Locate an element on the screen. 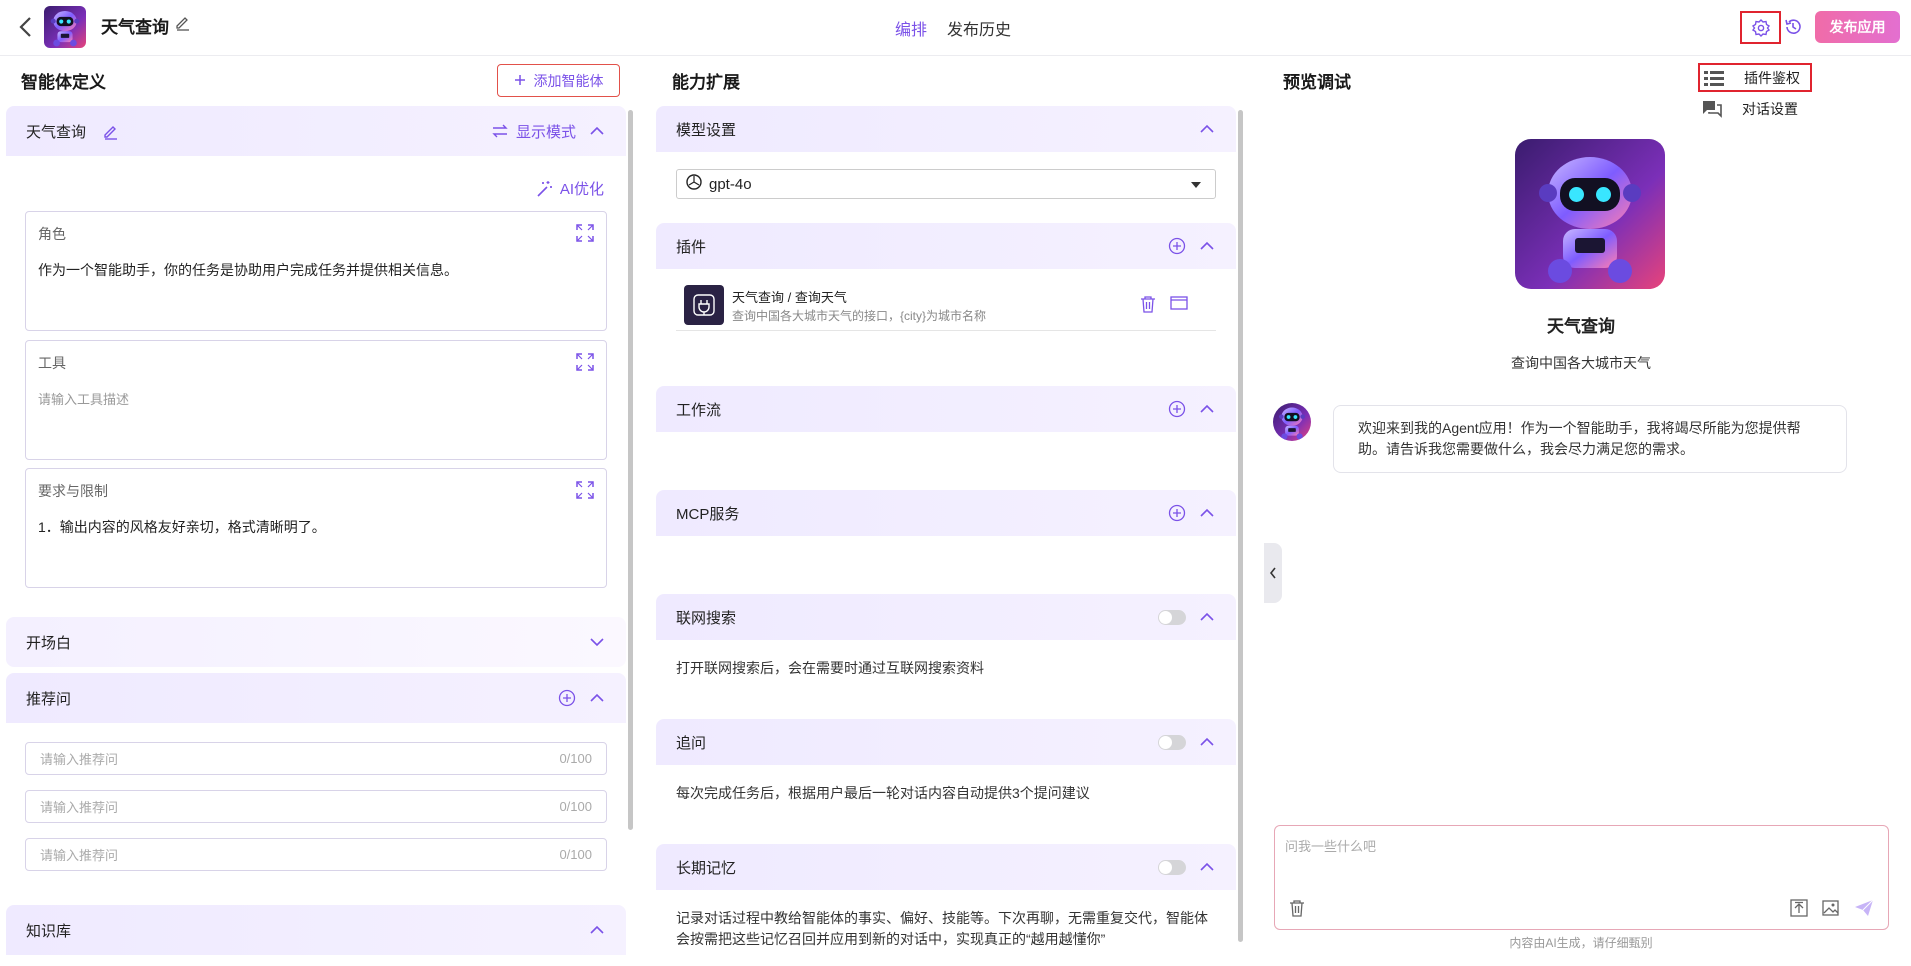 The image size is (1911, 966). agent-name: 天气查询 is located at coordinates (56, 132).